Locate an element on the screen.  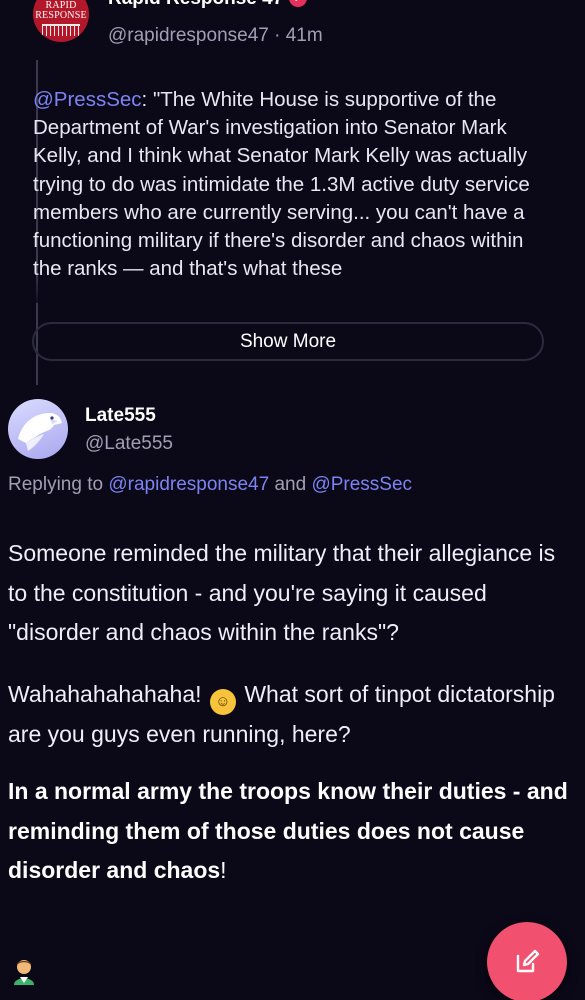
compose-button is located at coordinates (527, 961).